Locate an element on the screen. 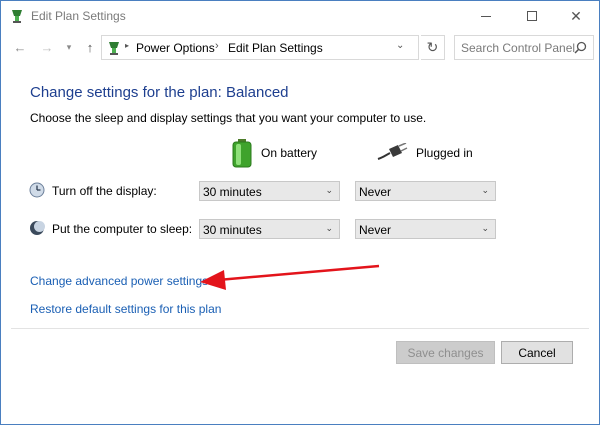 This screenshot has height=425, width=600. forward-button: → is located at coordinates (47, 47).